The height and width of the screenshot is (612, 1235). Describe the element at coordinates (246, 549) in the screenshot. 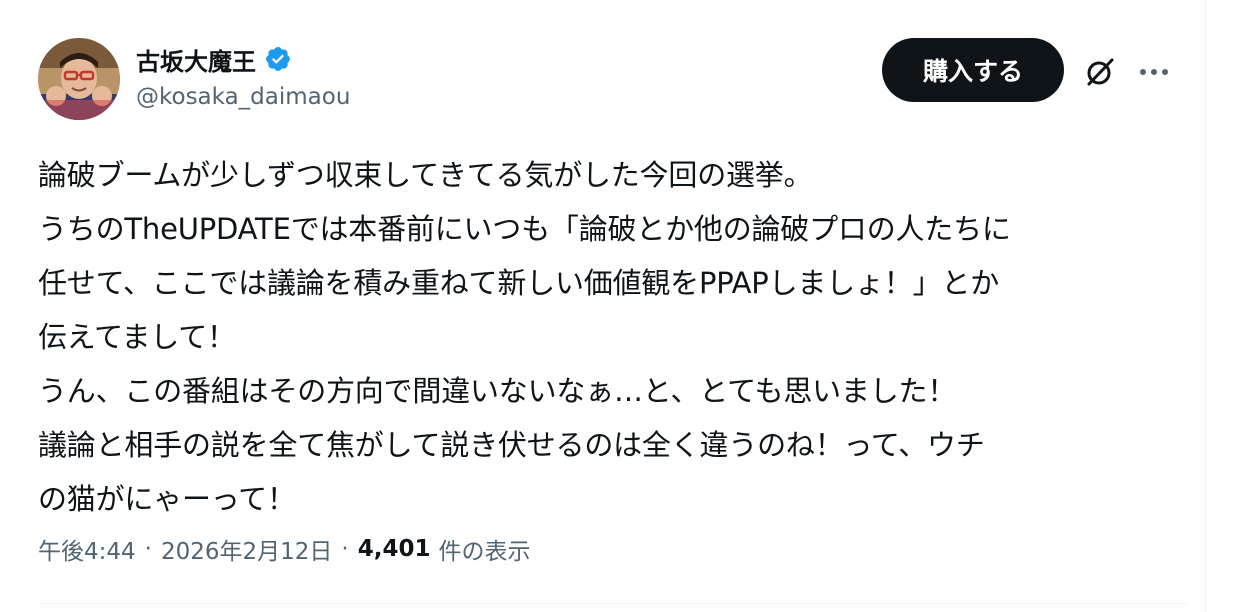

I see `tweet-date: 2026年2月12日` at that location.